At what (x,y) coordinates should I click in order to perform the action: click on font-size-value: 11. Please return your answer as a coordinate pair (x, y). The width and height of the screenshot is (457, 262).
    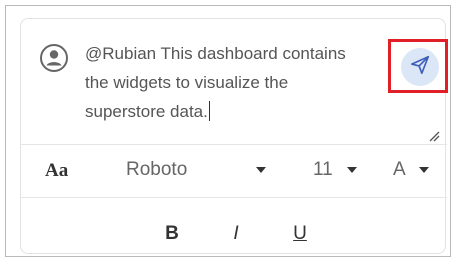
    Looking at the image, I should click on (323, 169).